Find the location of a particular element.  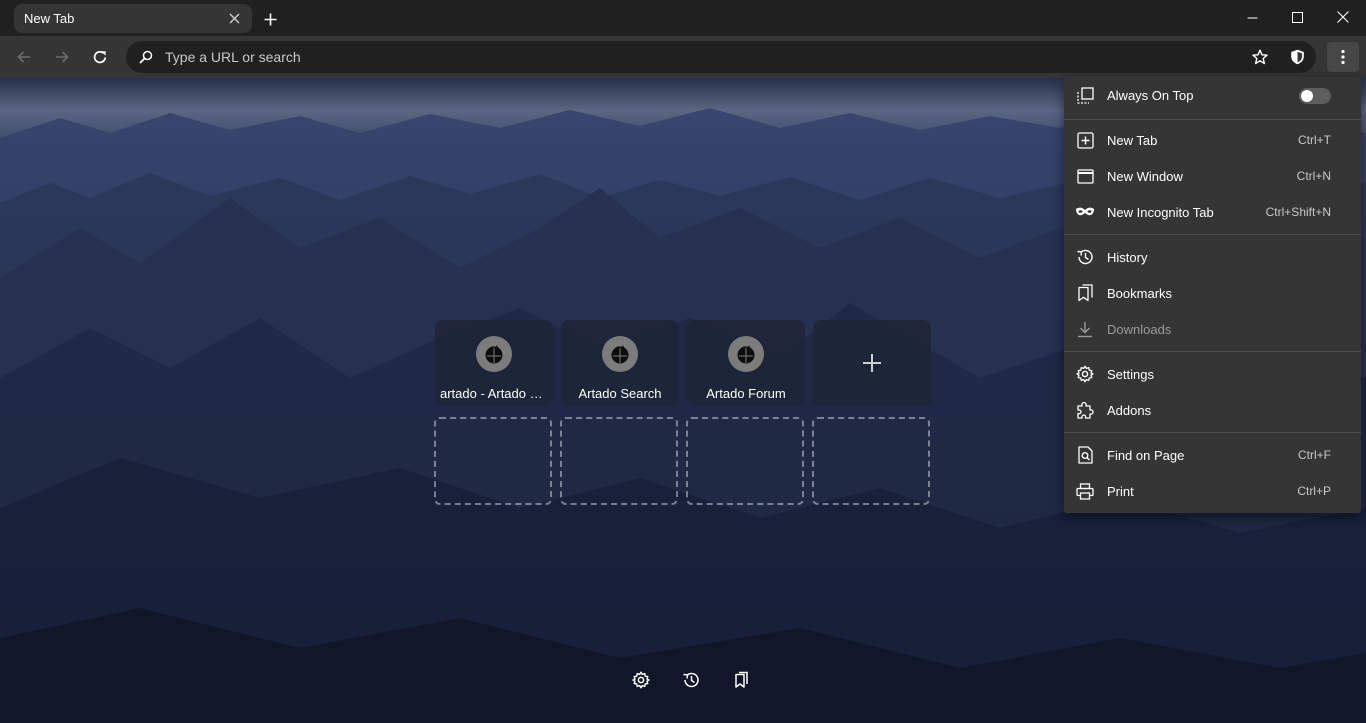

menu-item-new-window: New Window Ctrl+N is located at coordinates (1212, 176).